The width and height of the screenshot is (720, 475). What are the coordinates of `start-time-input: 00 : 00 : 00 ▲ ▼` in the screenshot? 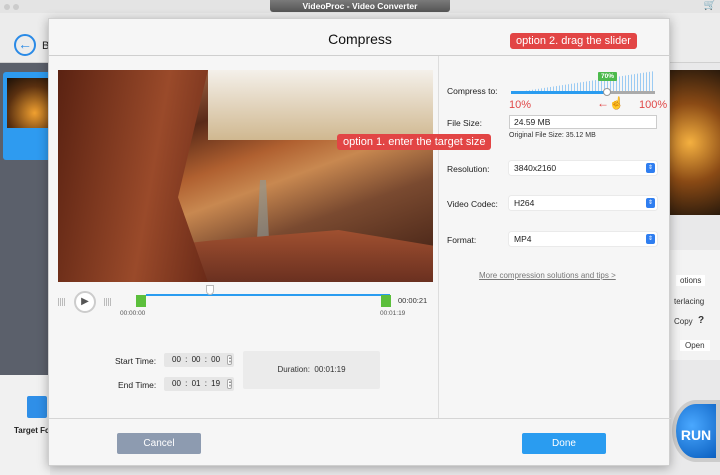 It's located at (199, 360).